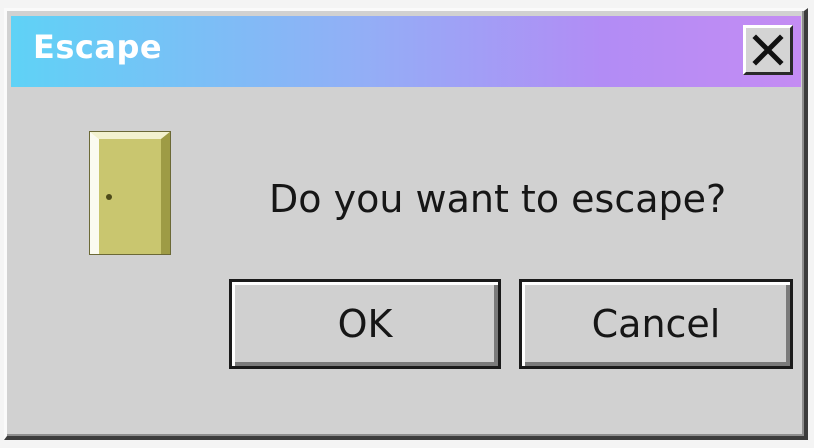 The image size is (814, 448). What do you see at coordinates (656, 324) in the screenshot?
I see `cancel-button: Cancel` at bounding box center [656, 324].